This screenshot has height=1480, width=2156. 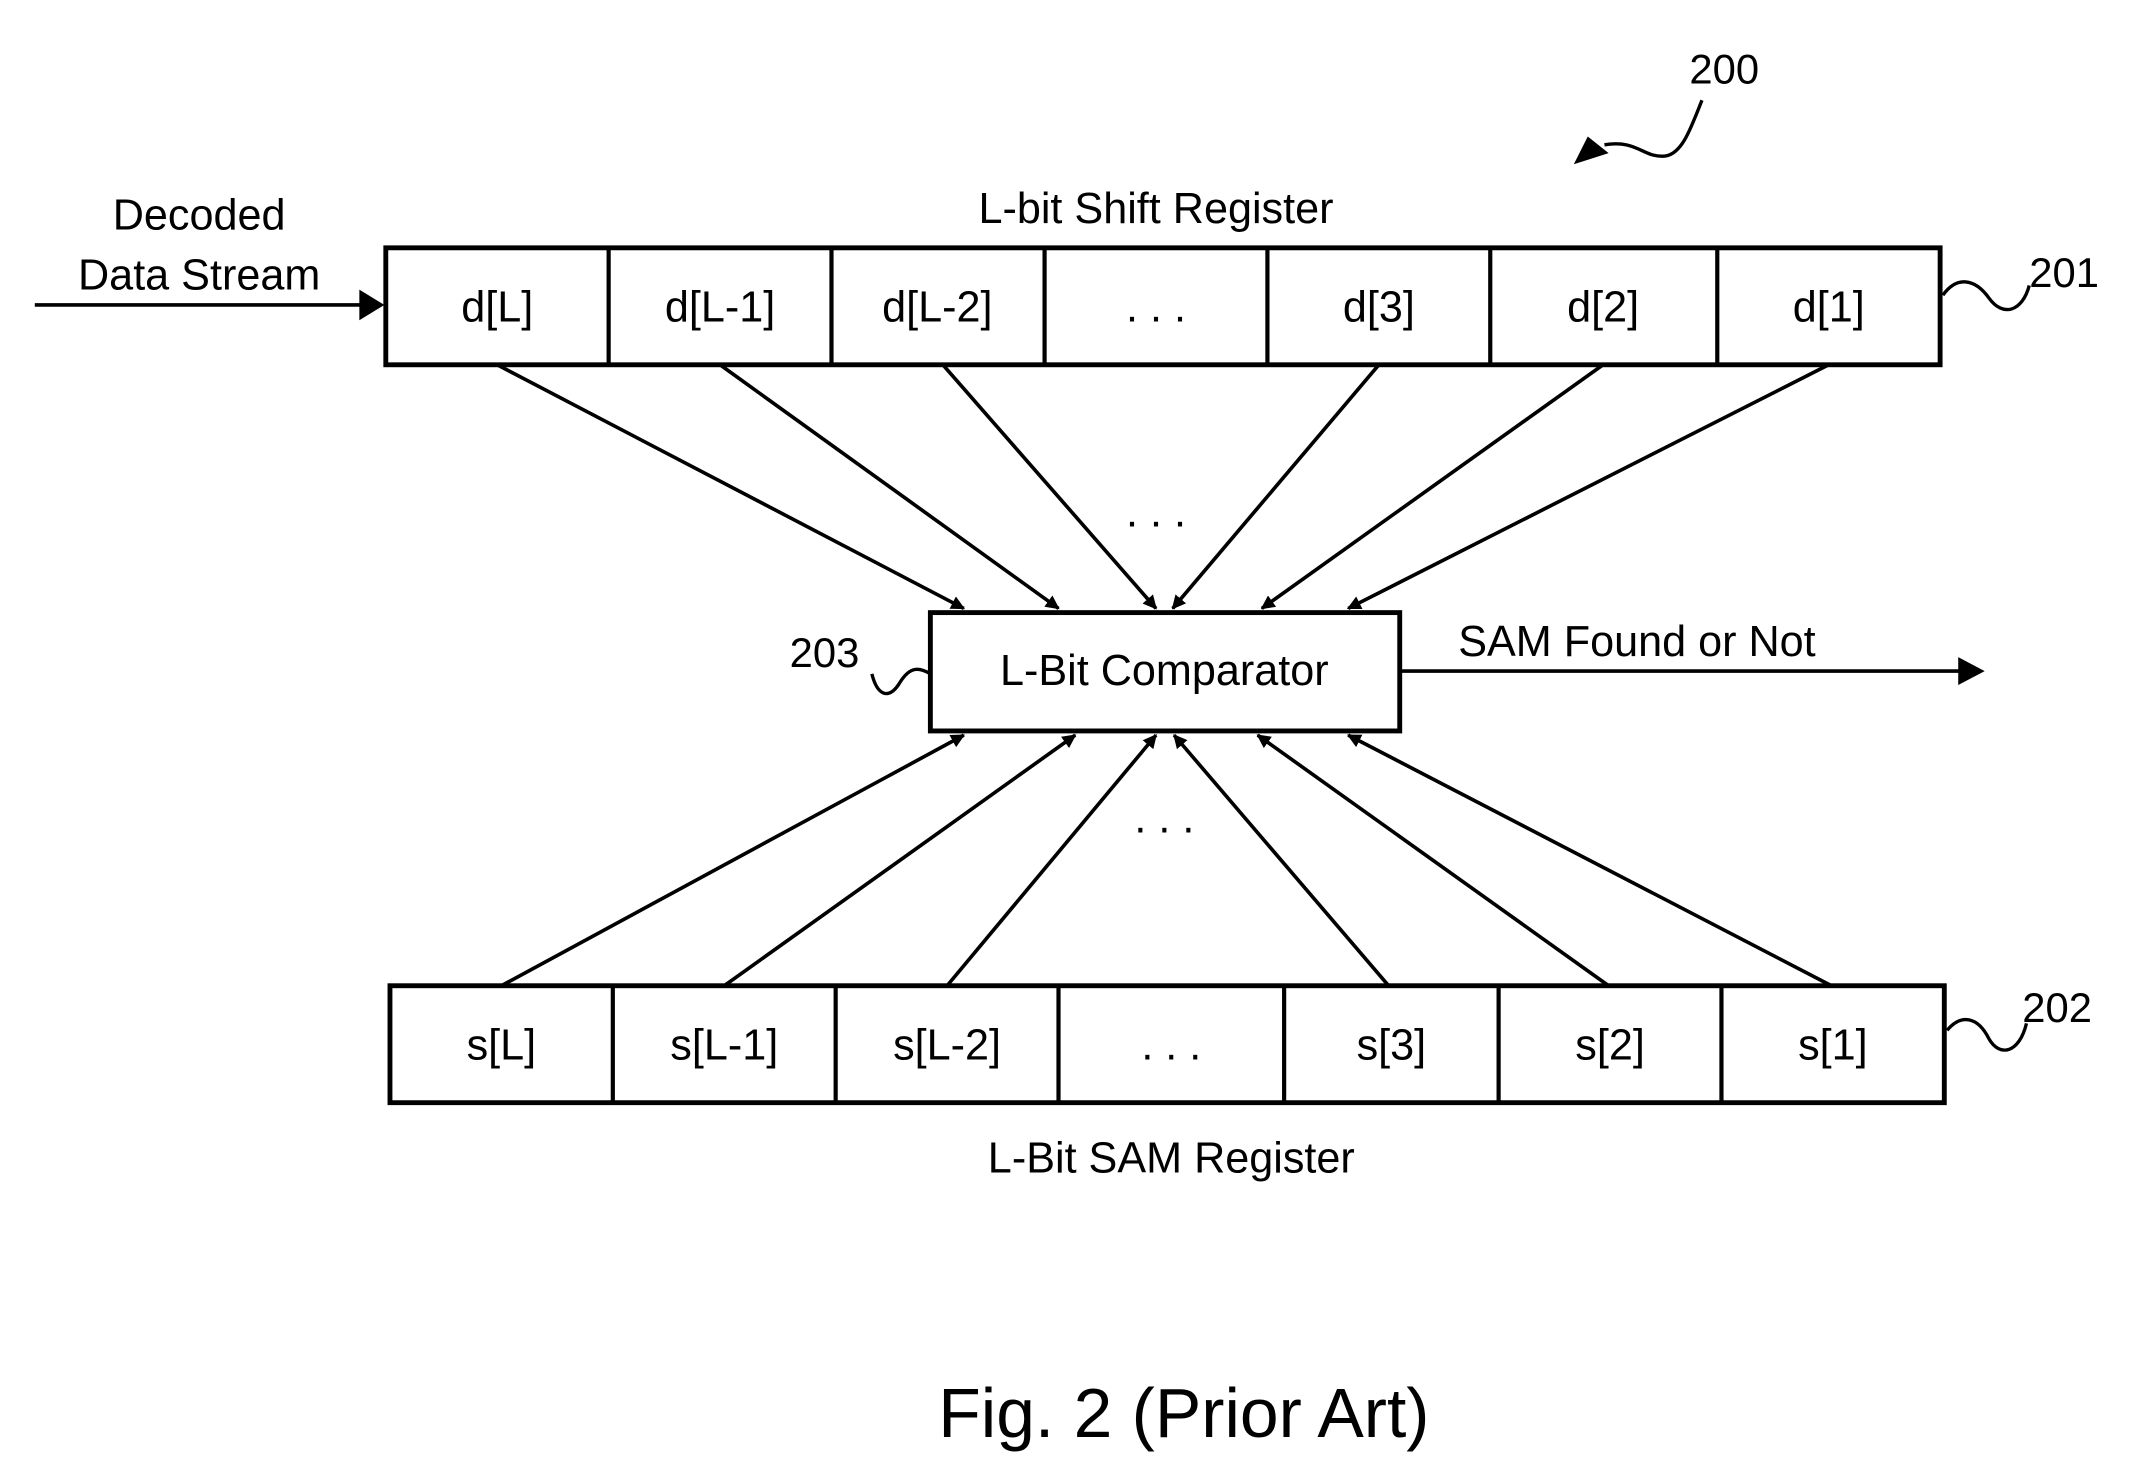 What do you see at coordinates (1156, 512) in the screenshot?
I see `upper-ellipsis: . . .` at bounding box center [1156, 512].